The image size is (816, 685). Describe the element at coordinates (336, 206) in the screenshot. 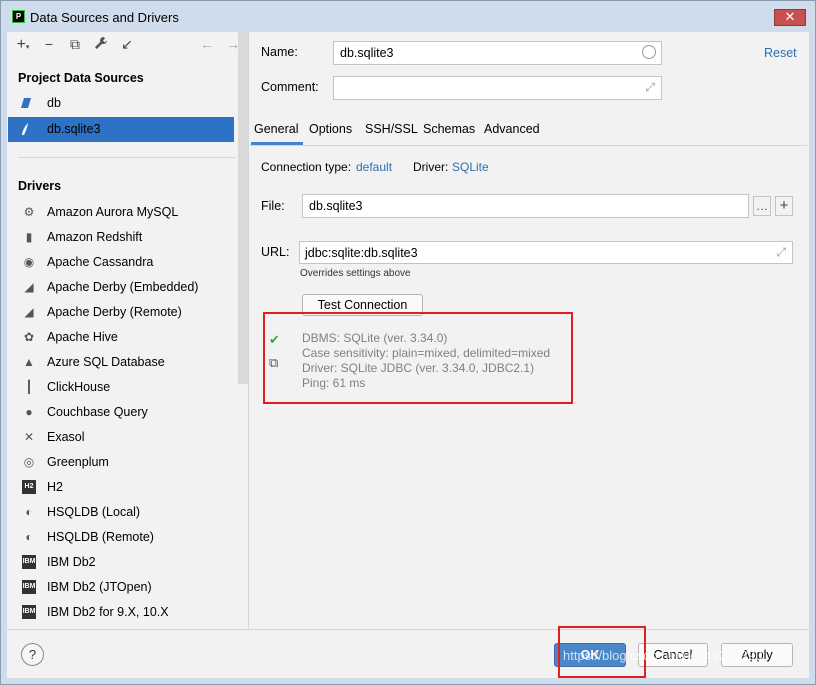

I see `file-value: db.sqlite3` at that location.